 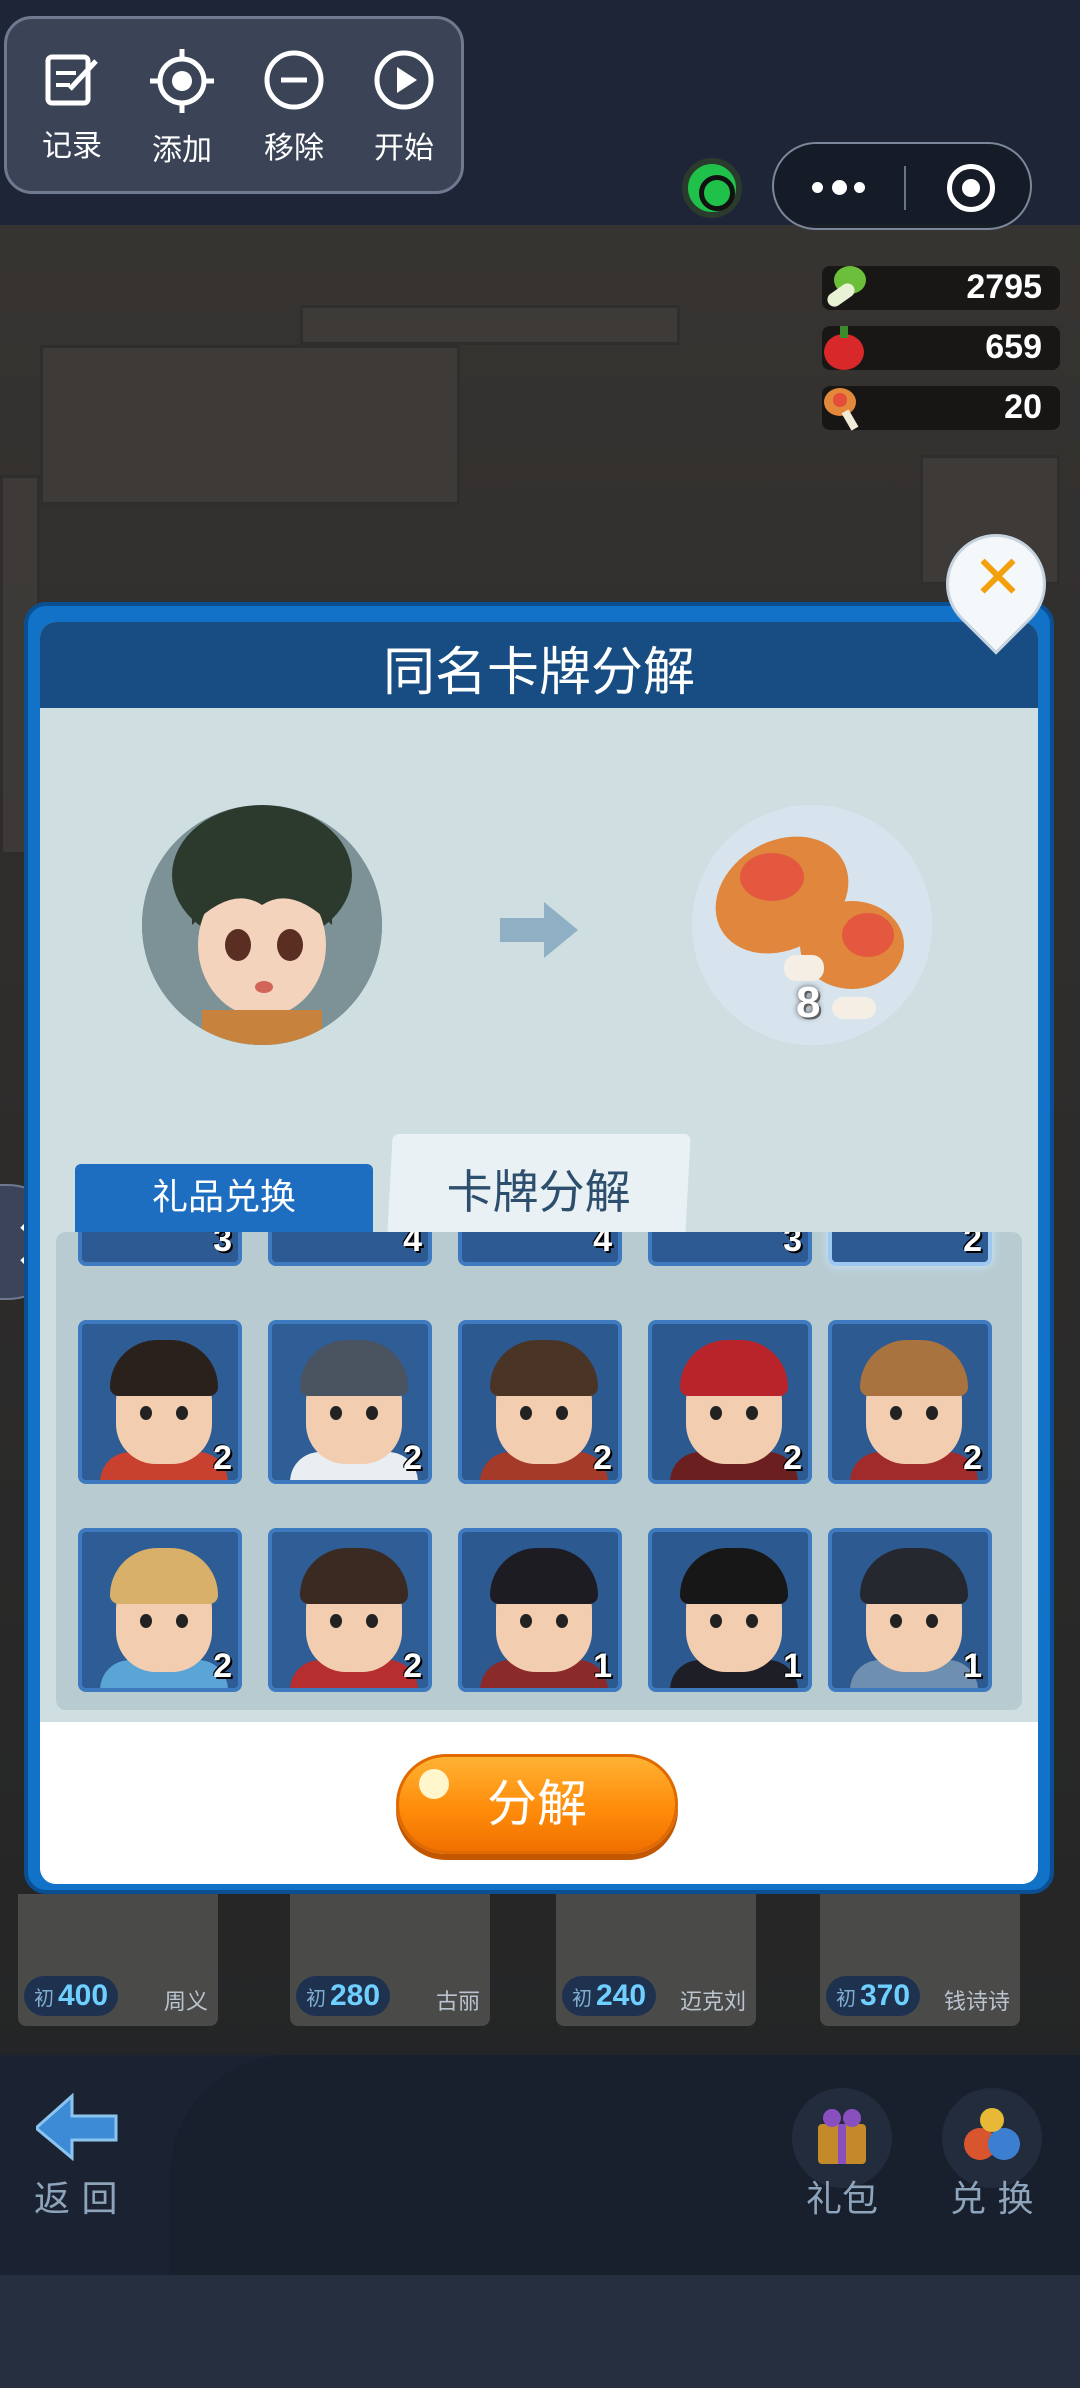 I want to click on tab-gift-exchange: 礼品兑换, so click(x=224, y=1198).